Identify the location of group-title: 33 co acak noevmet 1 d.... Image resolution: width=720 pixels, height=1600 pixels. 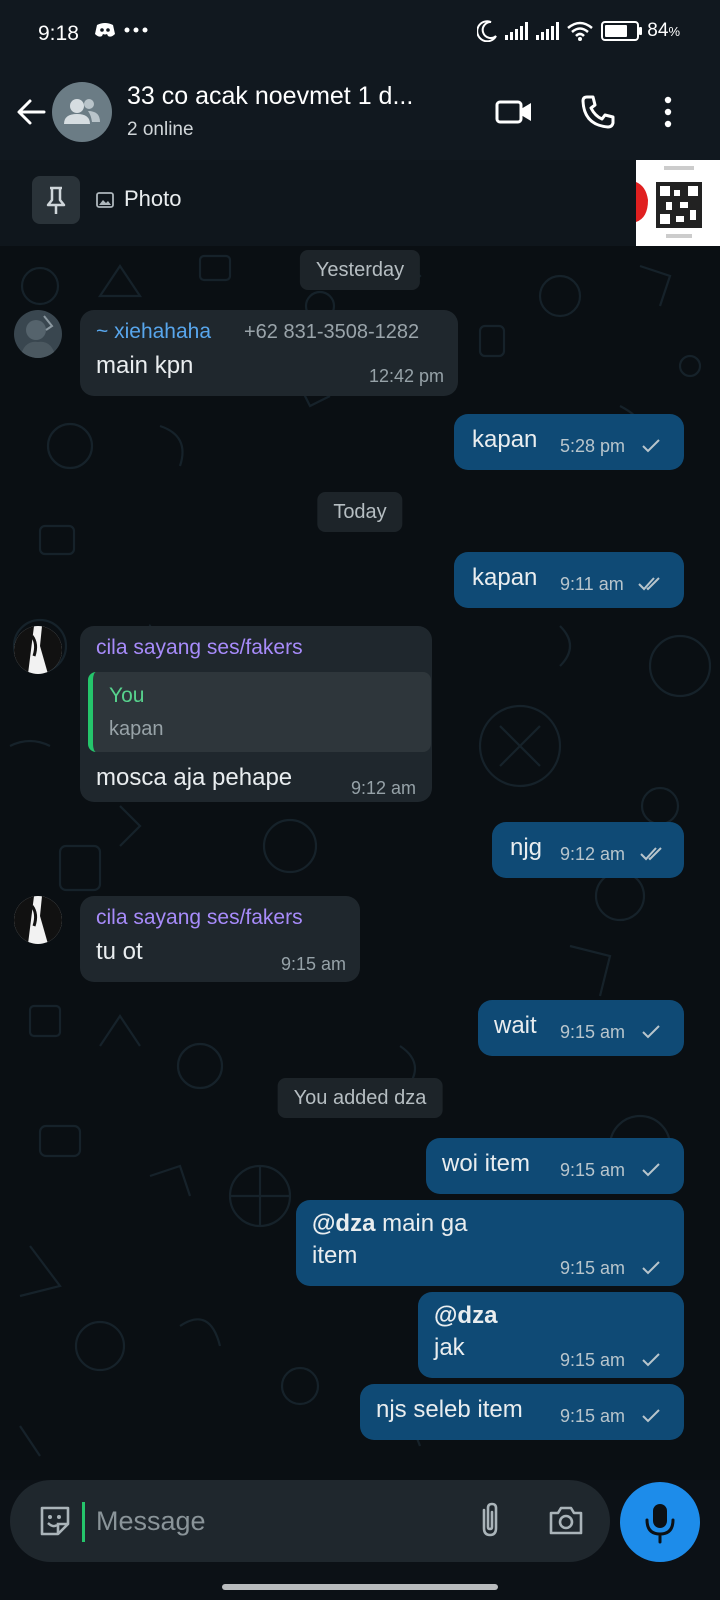
(270, 96).